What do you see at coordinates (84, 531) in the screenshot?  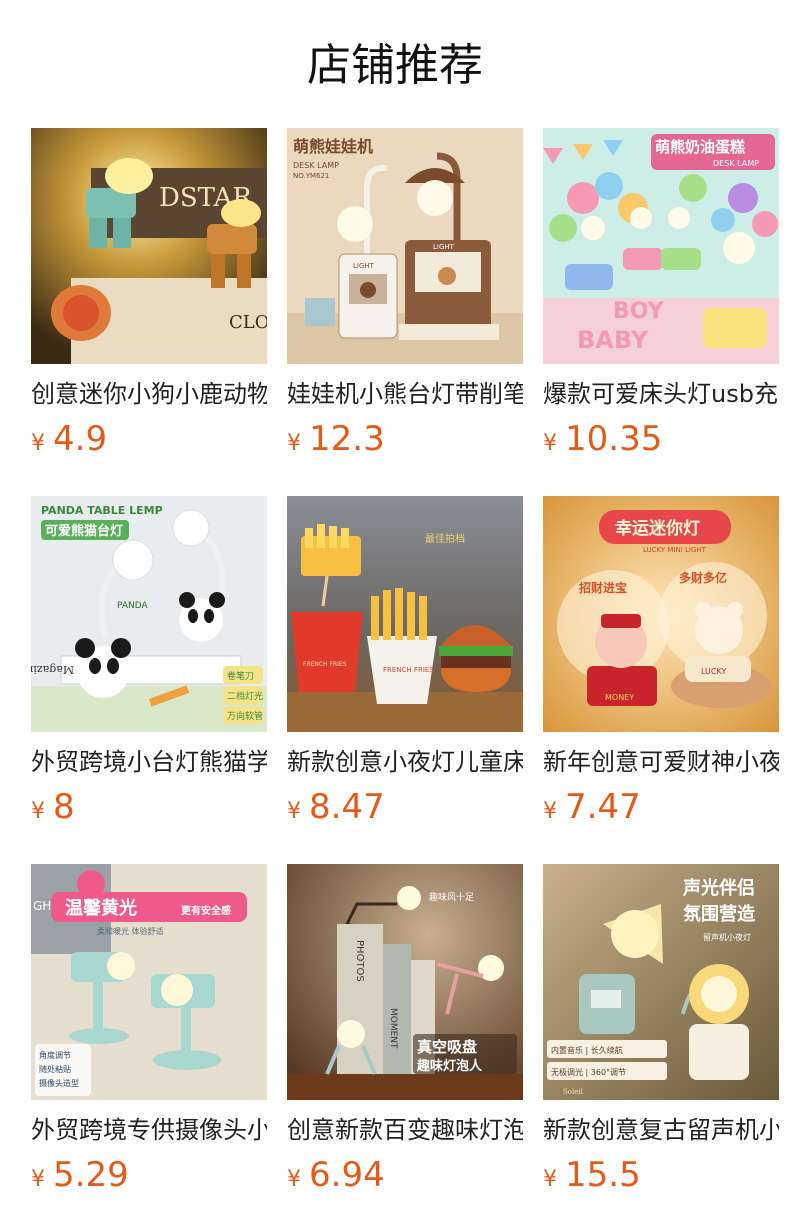 I see `svg-text: 可爱熊猫台灯` at bounding box center [84, 531].